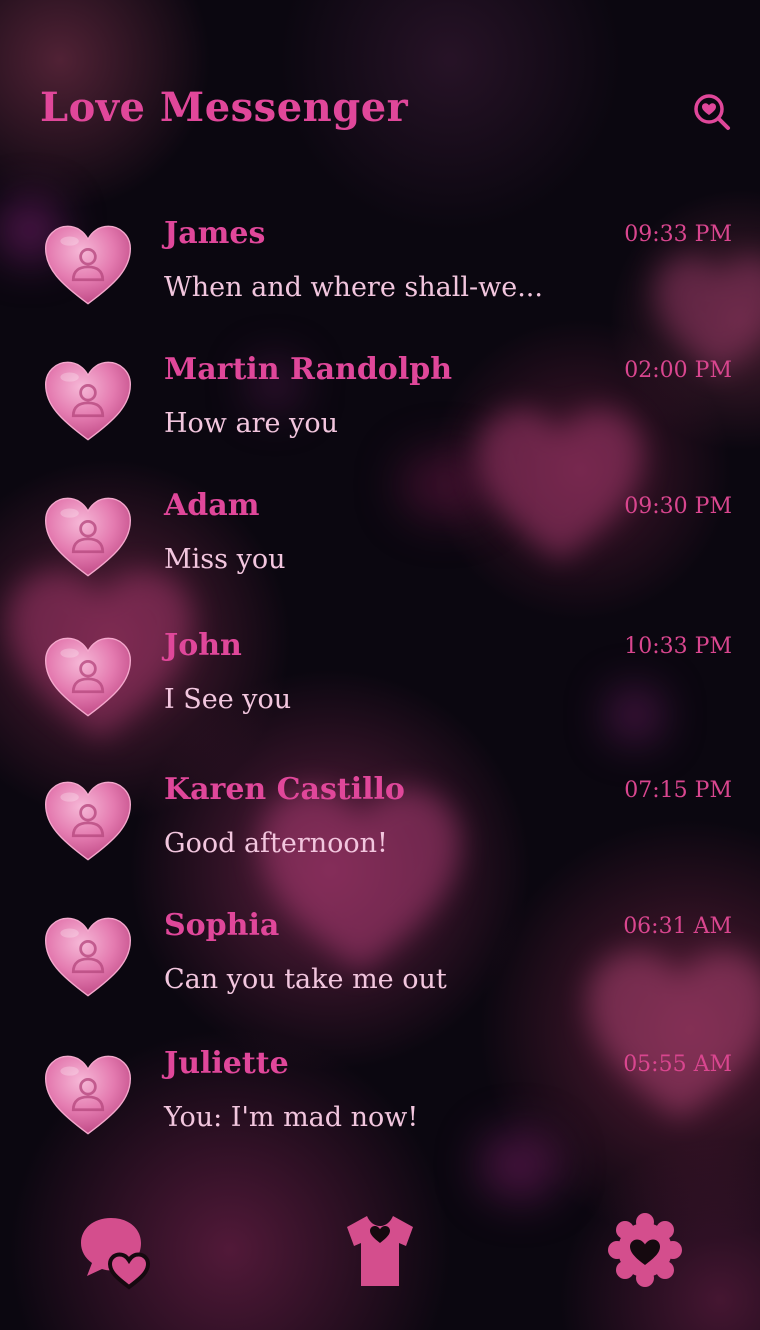  I want to click on themes-tab, so click(380, 1250).